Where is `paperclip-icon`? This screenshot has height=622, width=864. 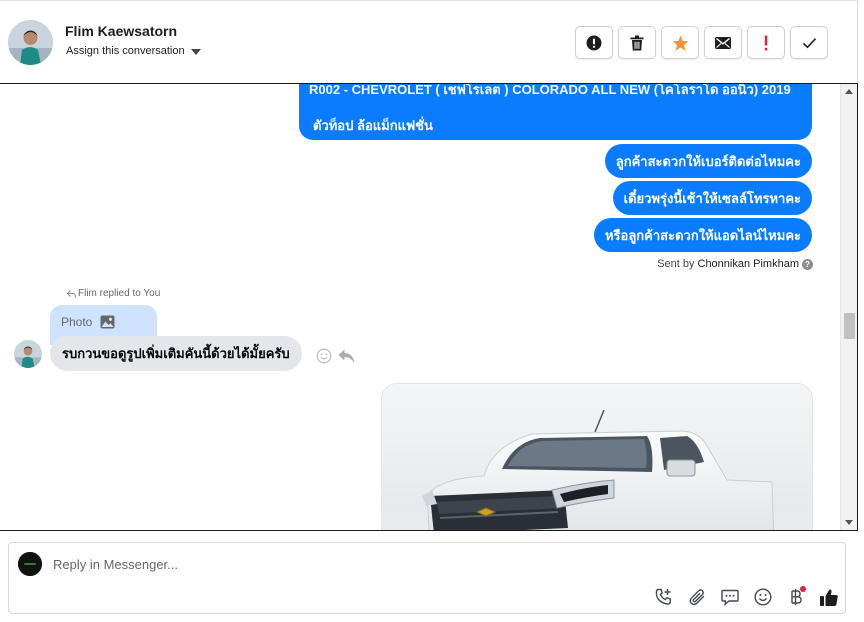 paperclip-icon is located at coordinates (697, 597).